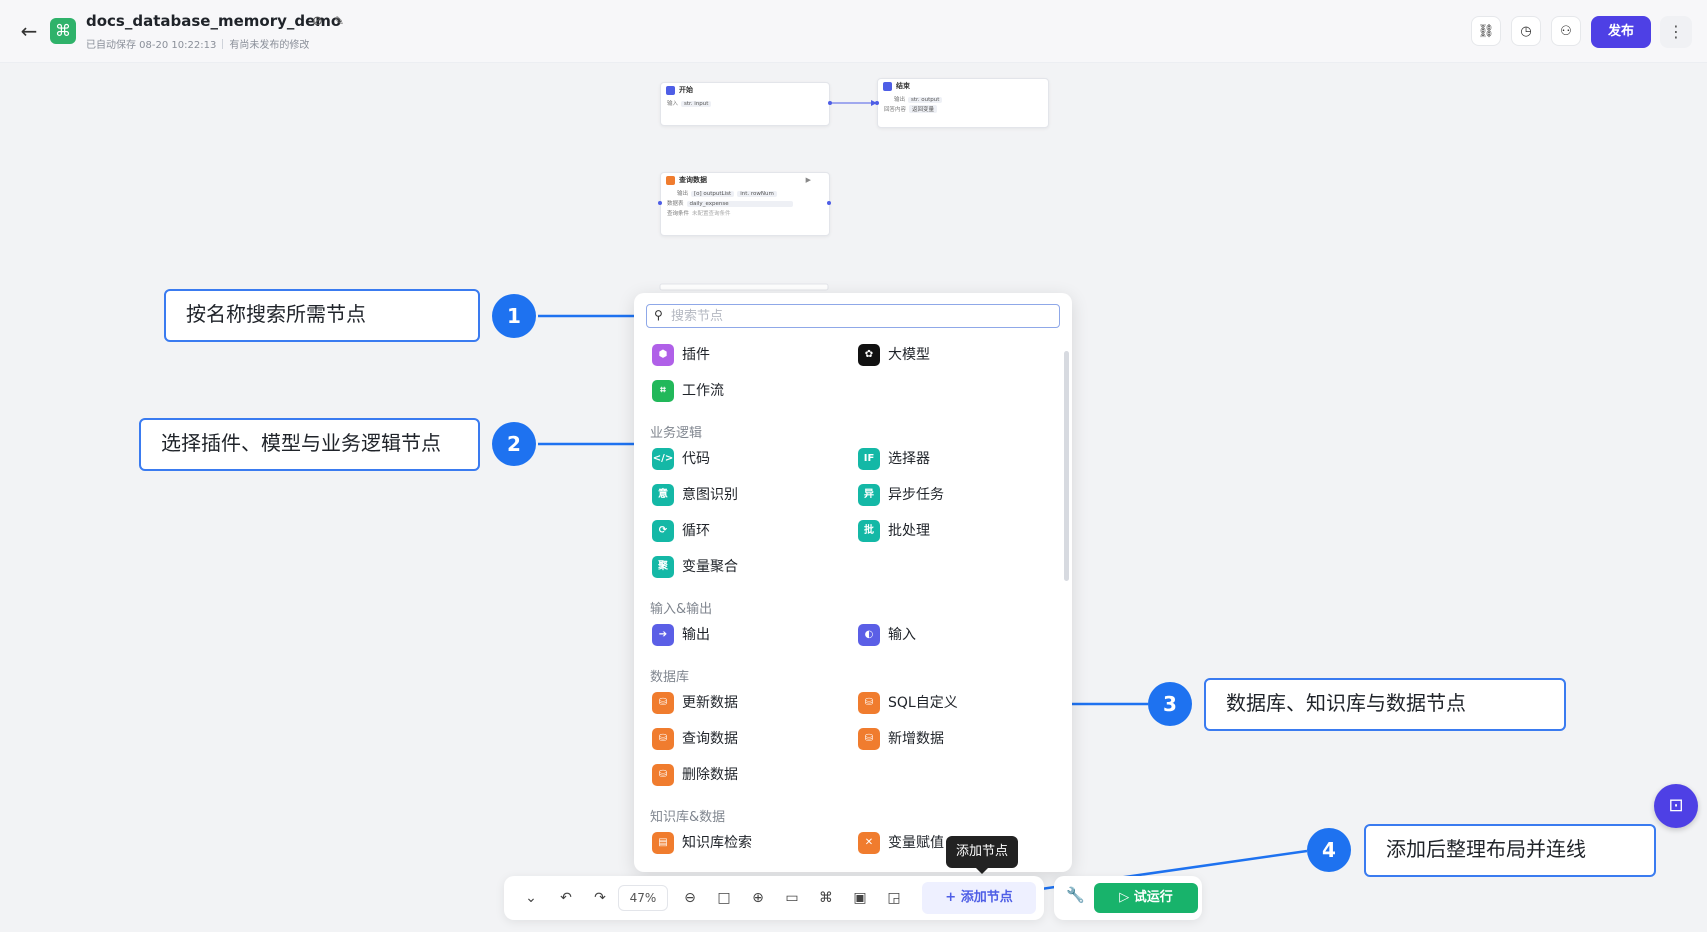  Describe the element at coordinates (710, 495) in the screenshot. I see `node-item-label: 意图识别` at that location.